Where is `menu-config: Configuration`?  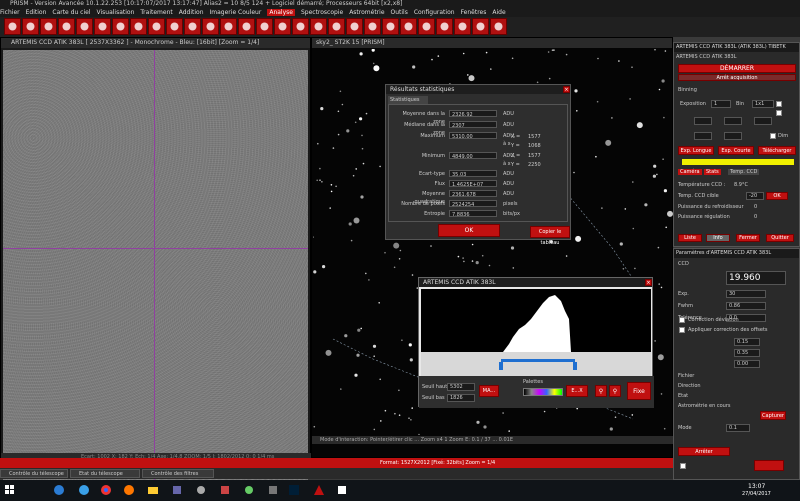
menu-config: Configuration is located at coordinates (434, 12).